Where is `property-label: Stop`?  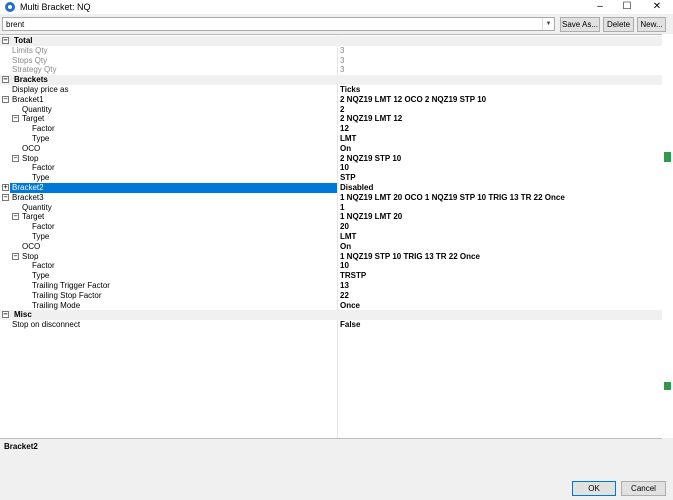
property-label: Stop is located at coordinates (30, 158).